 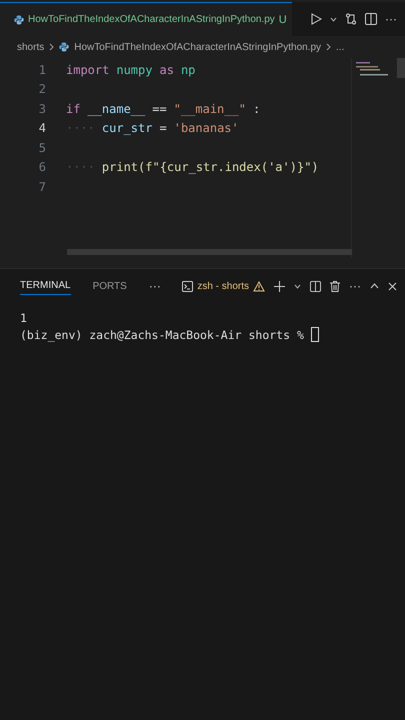 I want to click on code-token: 'bananas', so click(x=206, y=128).